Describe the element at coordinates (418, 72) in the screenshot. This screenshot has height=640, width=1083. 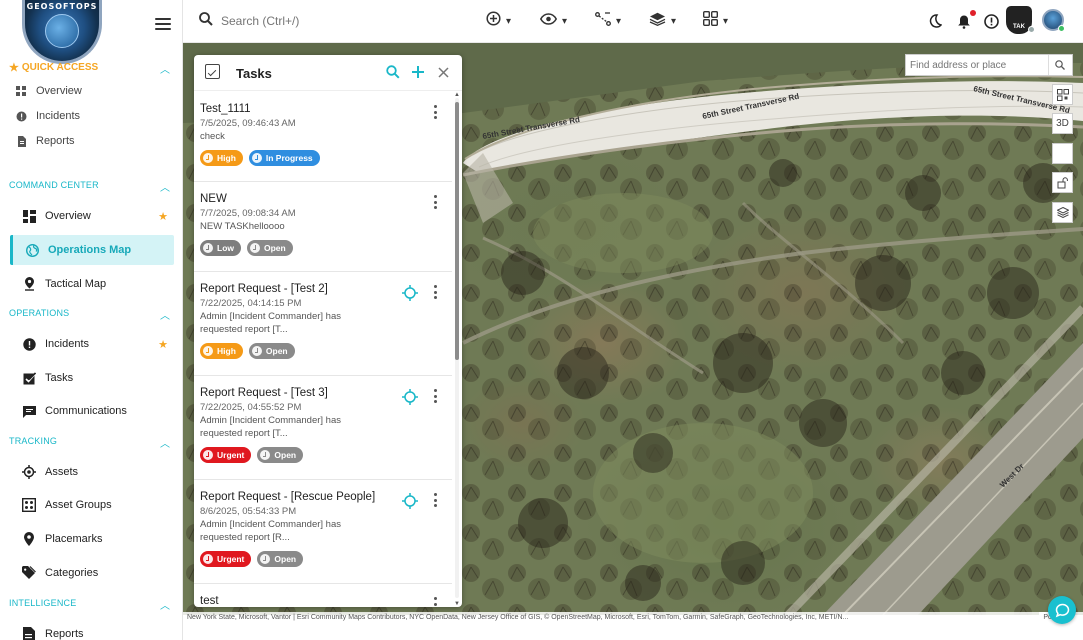
I see `add-task-icon` at that location.